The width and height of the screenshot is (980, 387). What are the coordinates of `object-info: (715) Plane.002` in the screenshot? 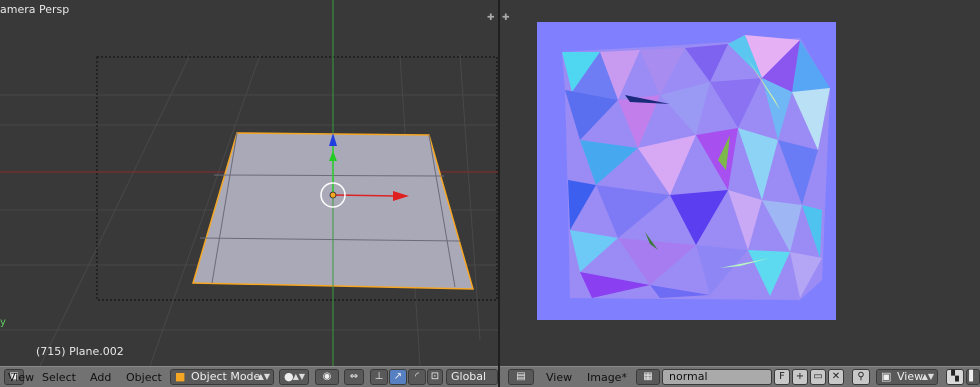 It's located at (80, 351).